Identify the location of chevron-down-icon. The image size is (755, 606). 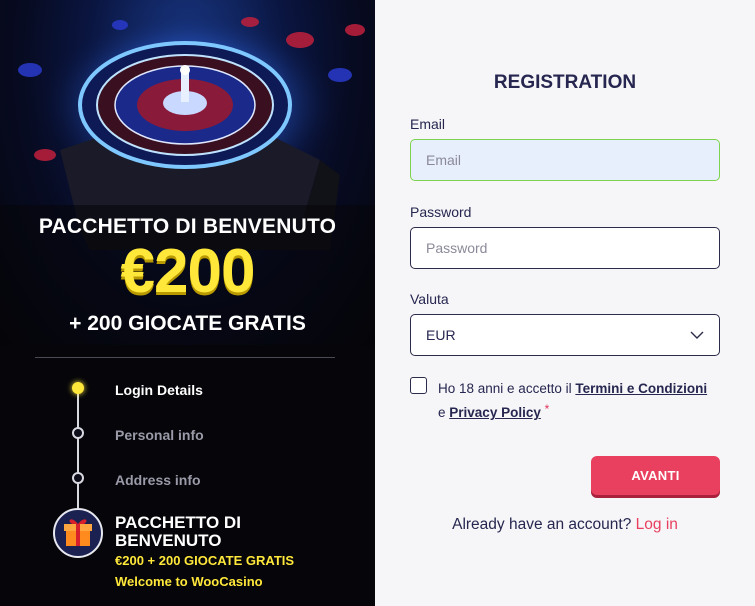
(697, 335).